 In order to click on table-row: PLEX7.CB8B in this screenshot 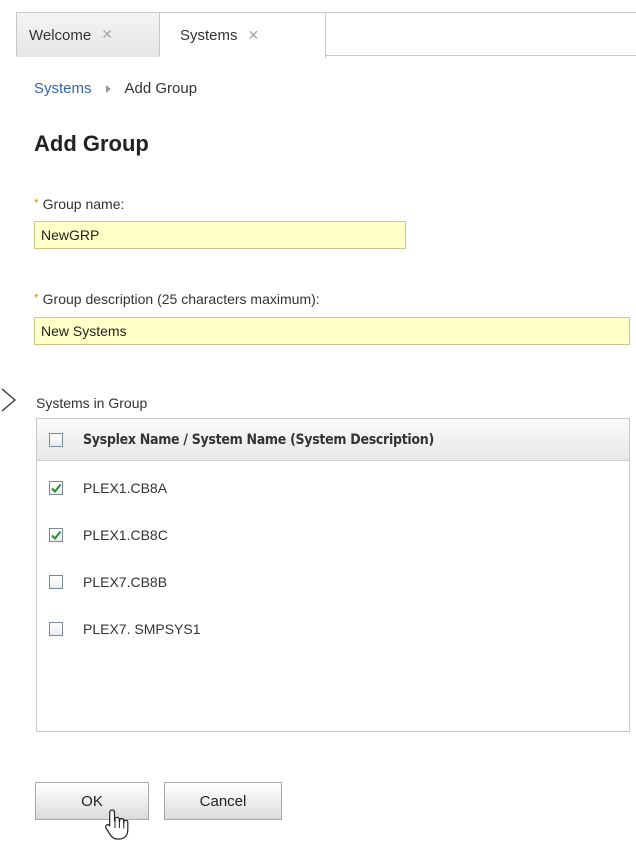, I will do `click(333, 581)`.